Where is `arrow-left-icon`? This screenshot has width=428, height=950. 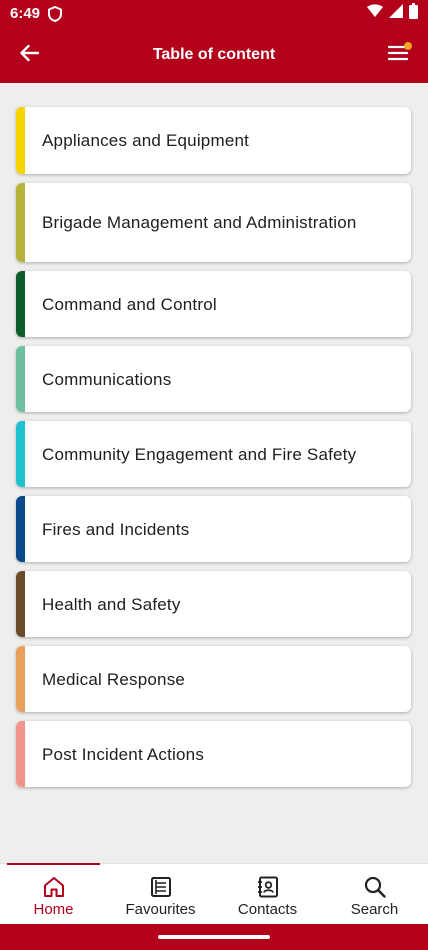
arrow-left-icon is located at coordinates (29, 55).